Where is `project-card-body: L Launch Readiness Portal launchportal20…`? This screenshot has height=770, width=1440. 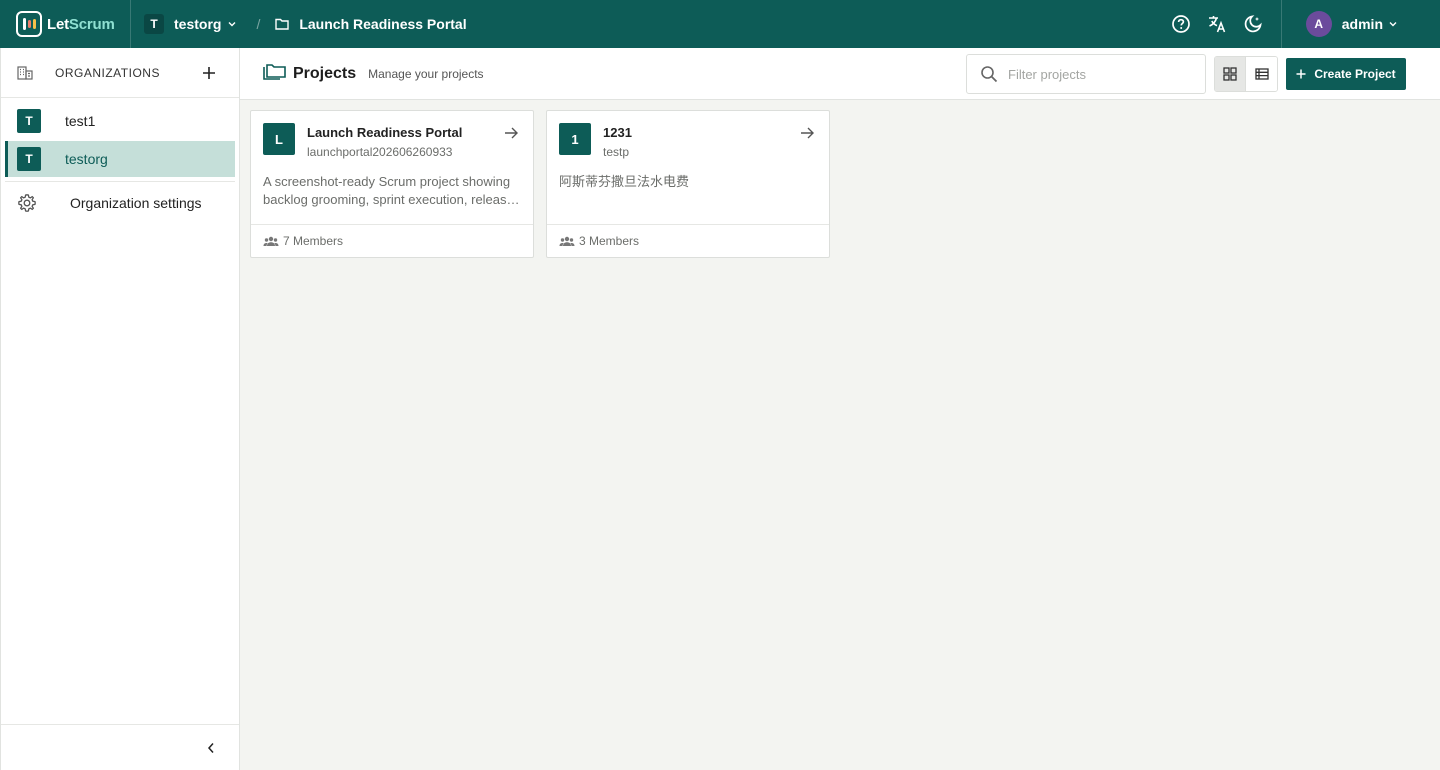 project-card-body: L Launch Readiness Portal launchportal20… is located at coordinates (392, 168).